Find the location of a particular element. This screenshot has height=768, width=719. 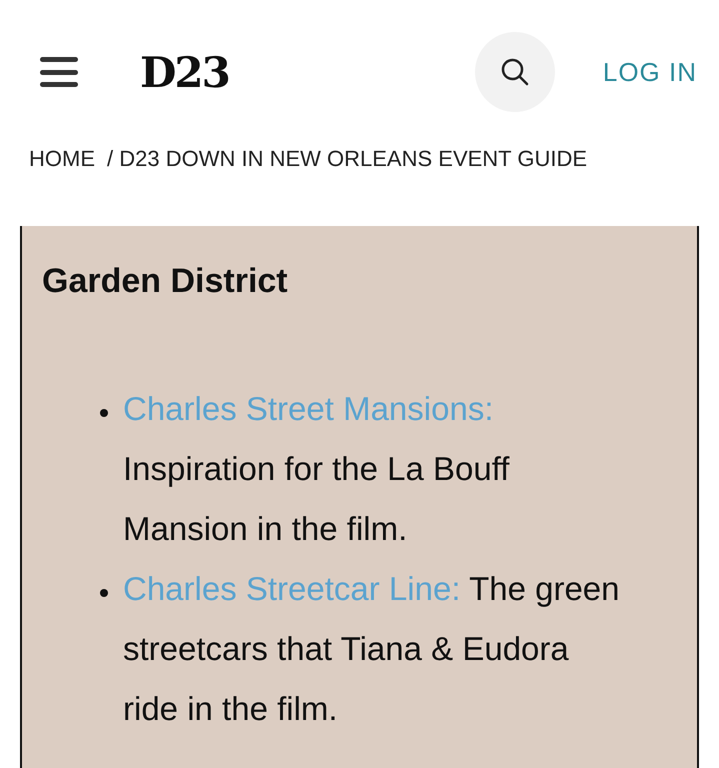

login-link: LOG IN is located at coordinates (649, 72).